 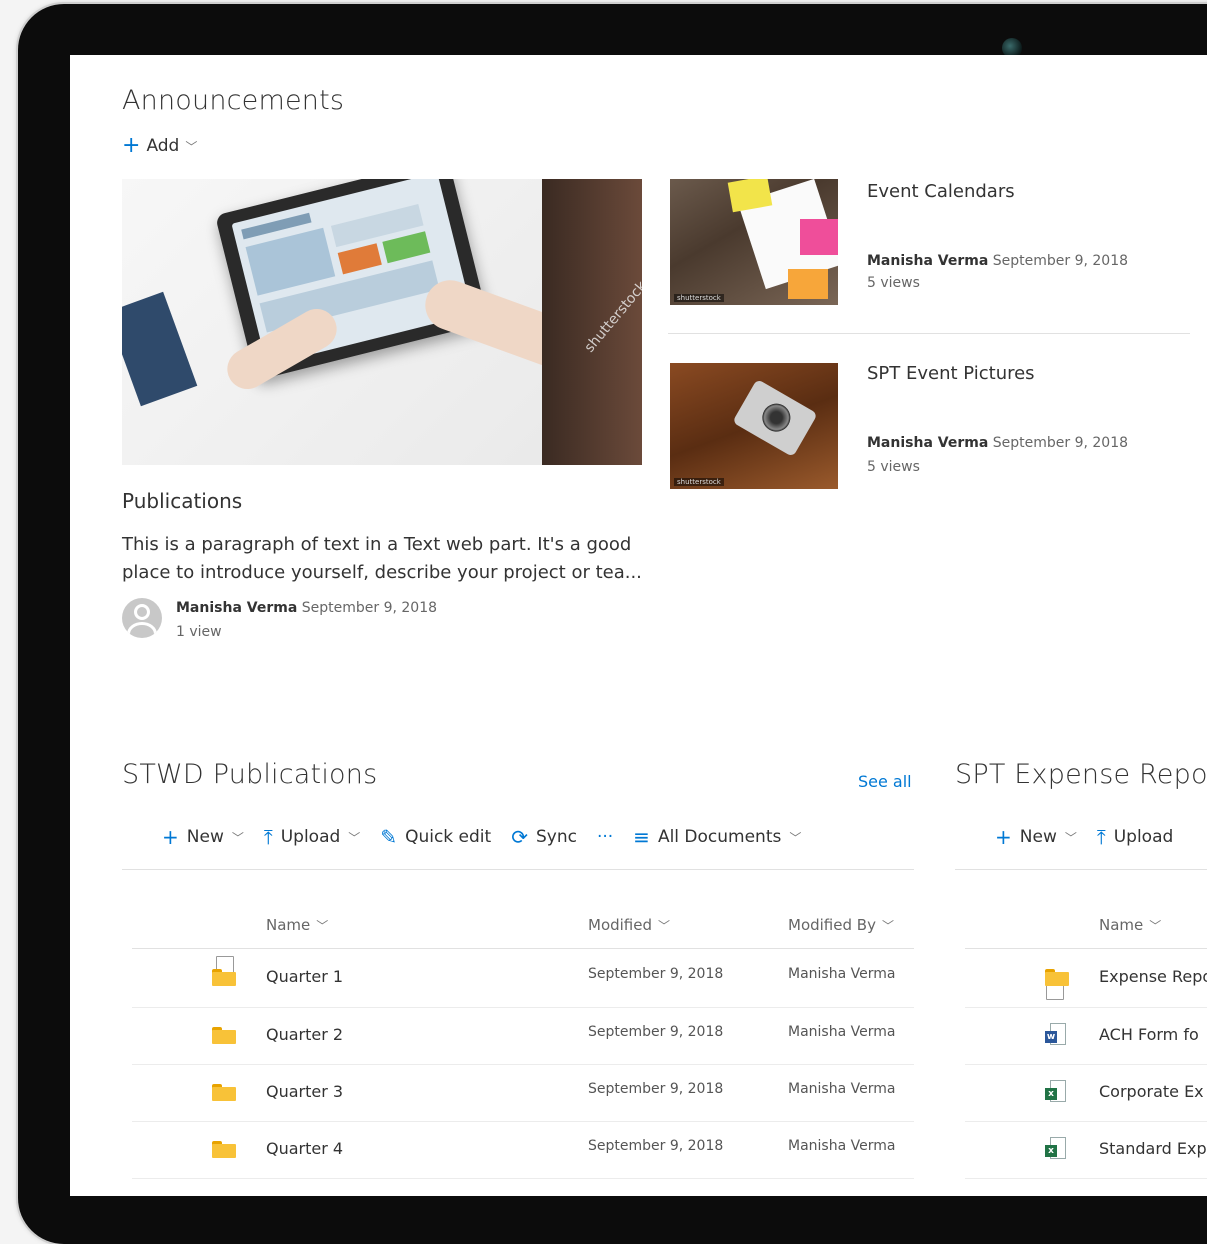 I want to click on news-divider, so click(x=929, y=333).